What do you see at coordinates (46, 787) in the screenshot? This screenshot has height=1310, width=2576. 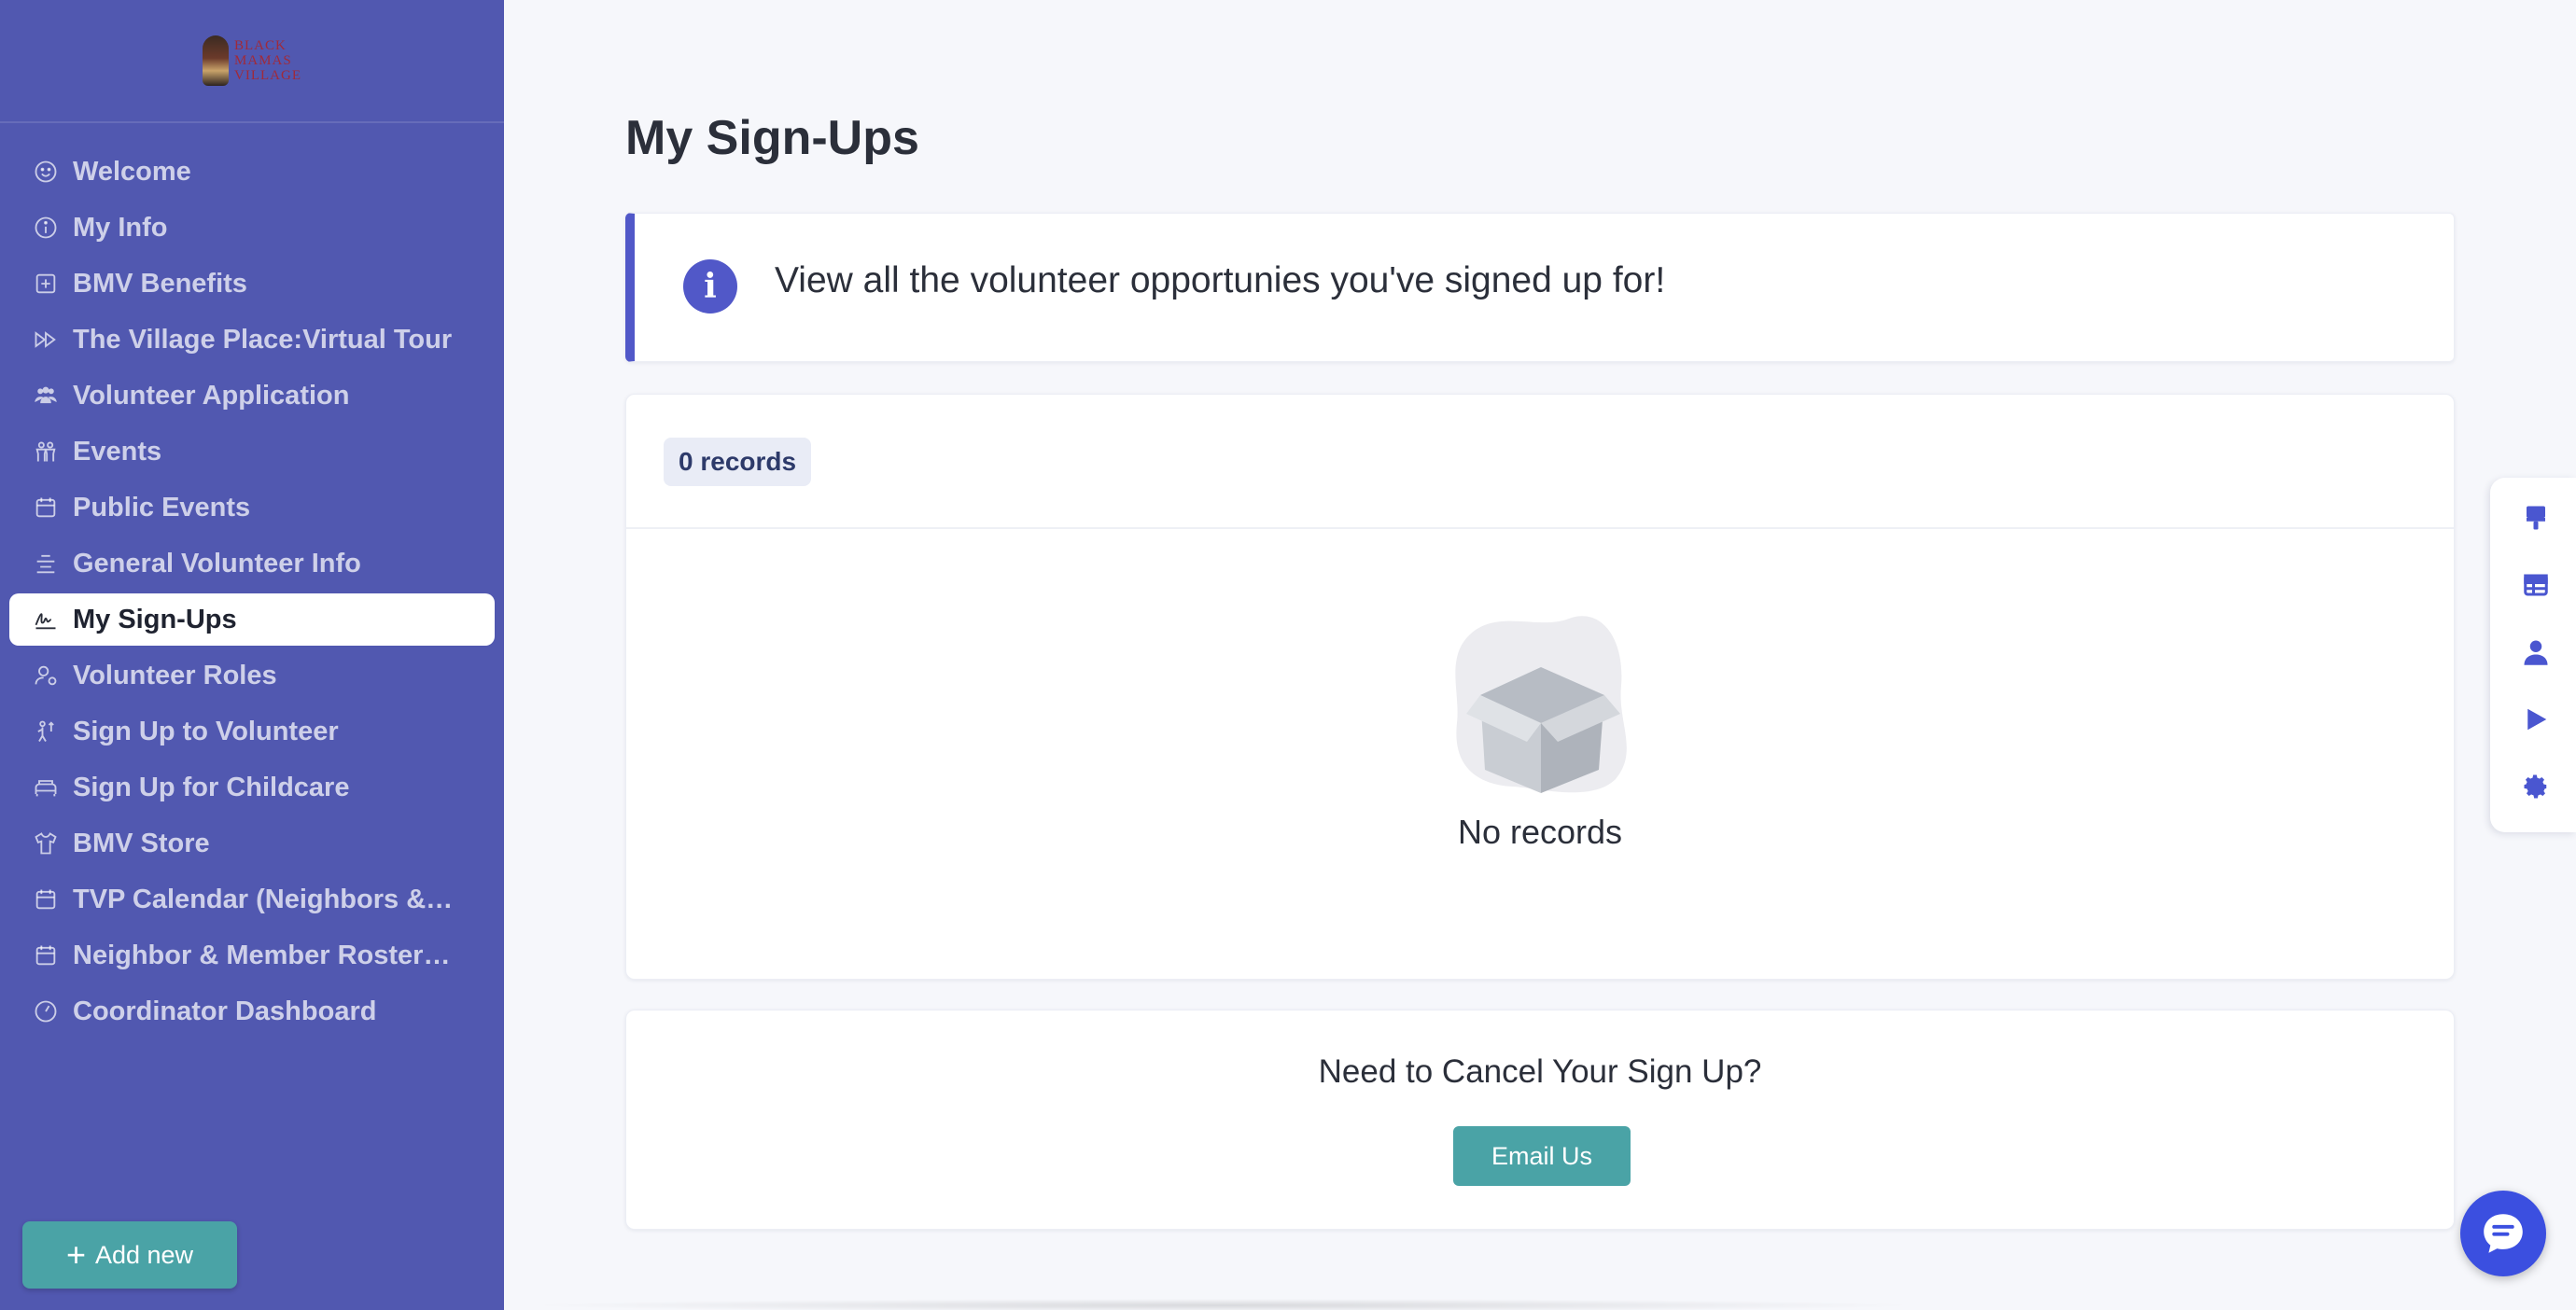 I see `bed-icon` at bounding box center [46, 787].